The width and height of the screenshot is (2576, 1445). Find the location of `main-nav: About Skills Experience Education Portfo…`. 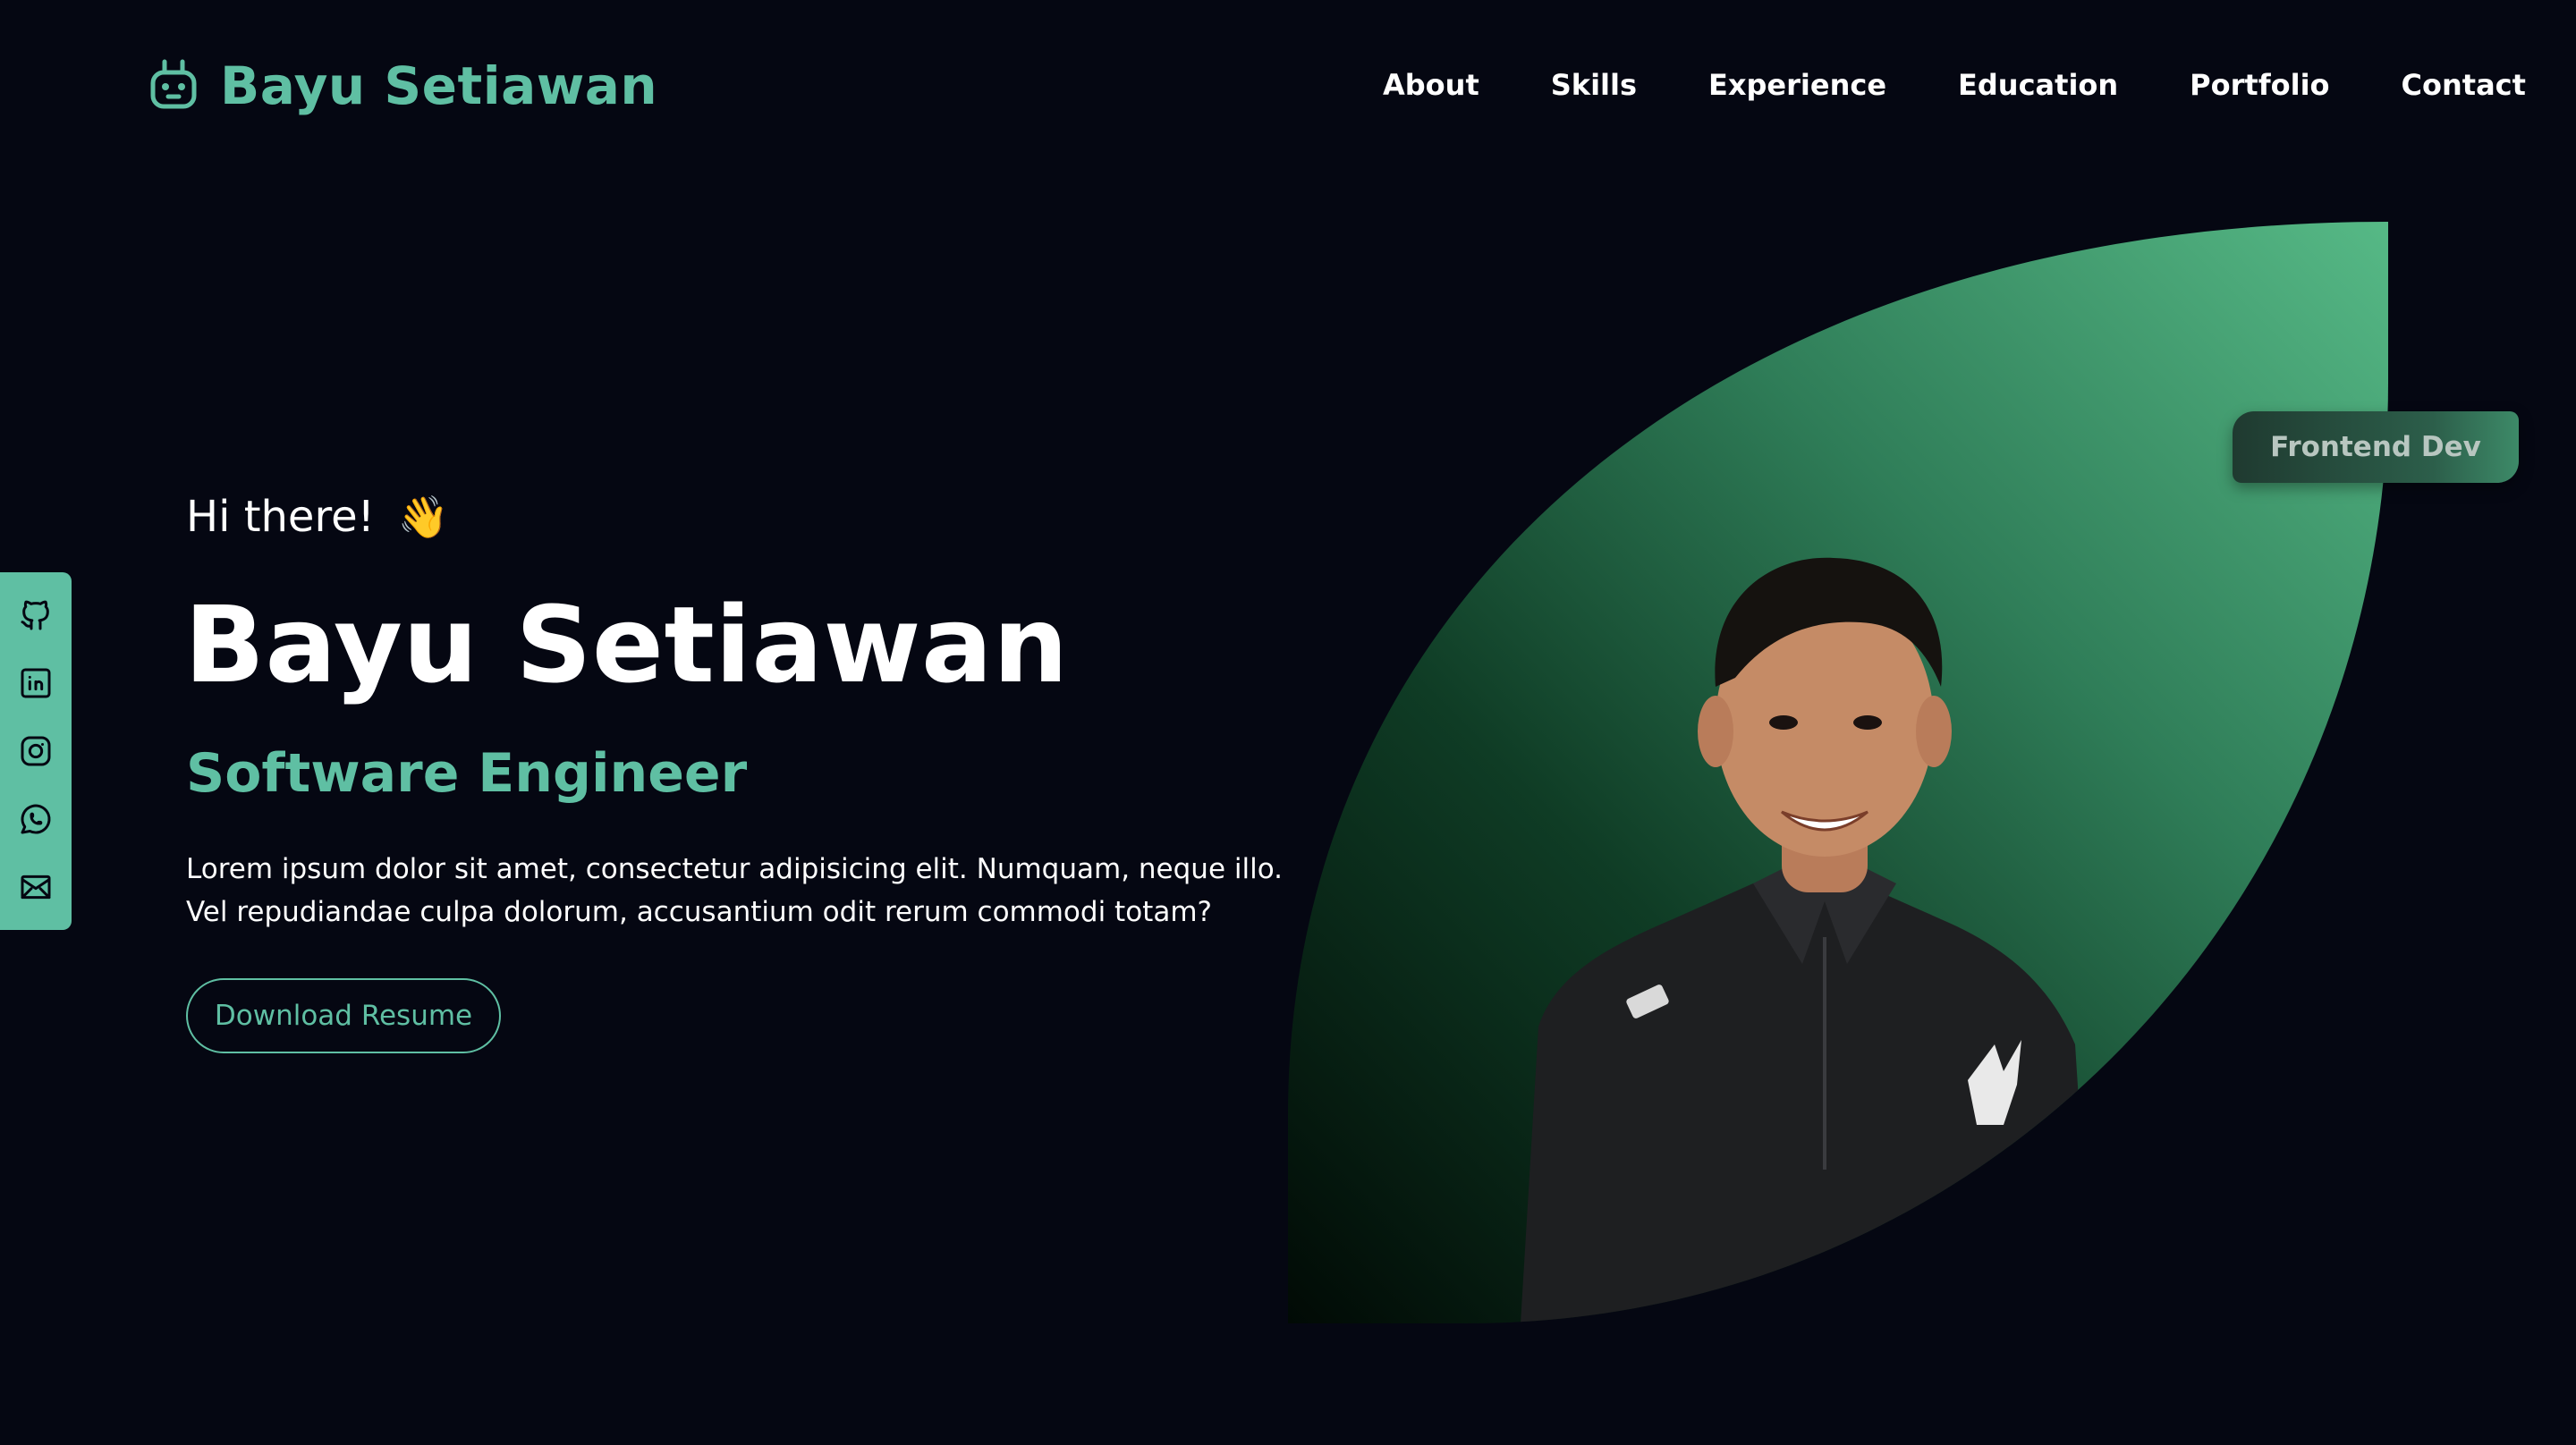

main-nav: About Skills Experience Education Portfo… is located at coordinates (1954, 85).